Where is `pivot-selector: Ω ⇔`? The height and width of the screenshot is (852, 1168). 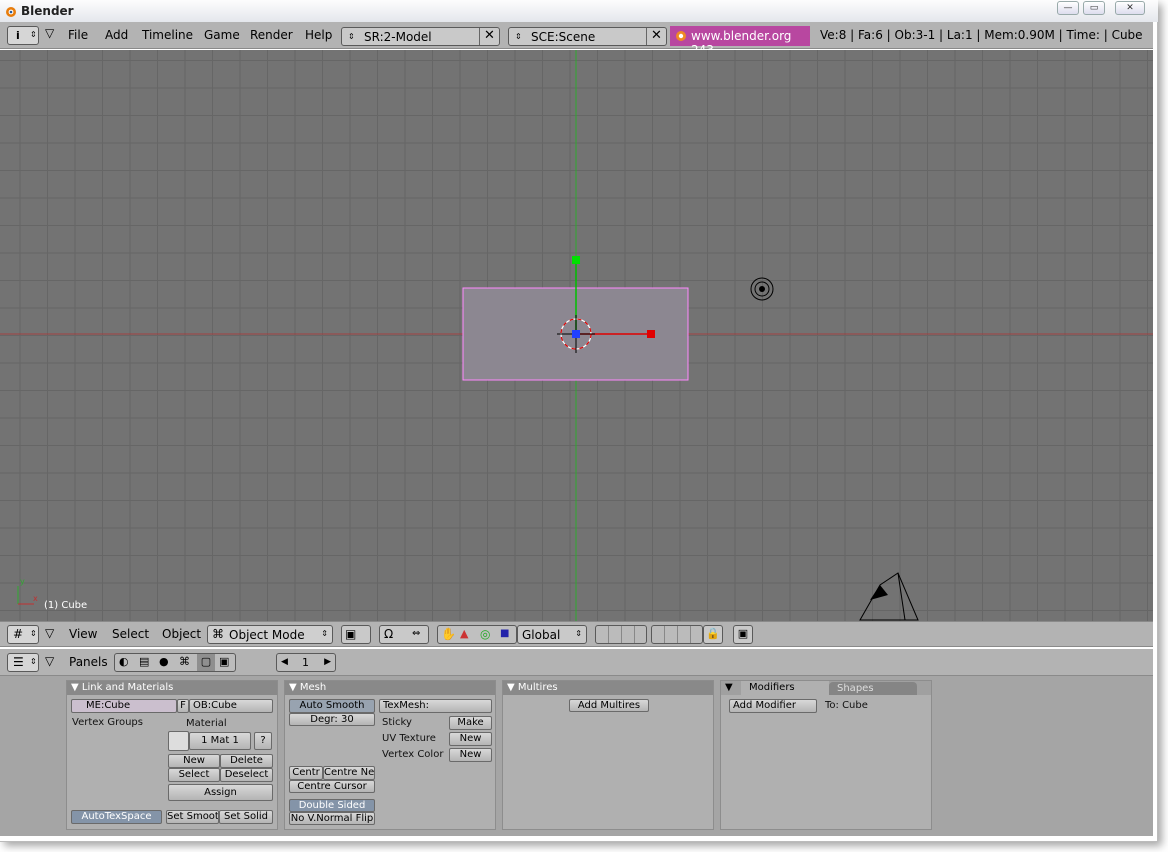 pivot-selector: Ω ⇔ is located at coordinates (404, 634).